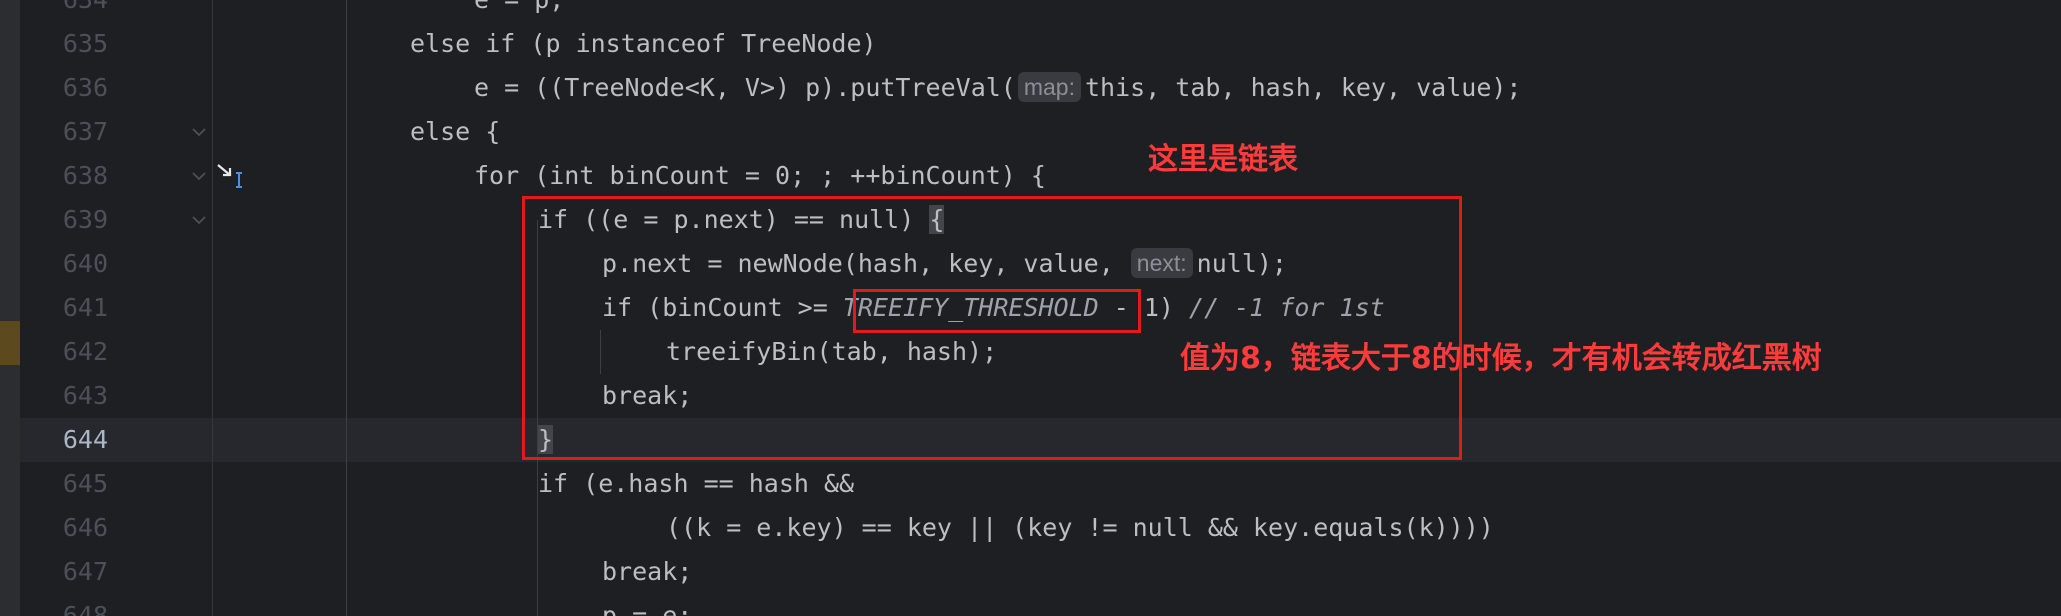  Describe the element at coordinates (64, 352) in the screenshot. I see `line-number: 642` at that location.